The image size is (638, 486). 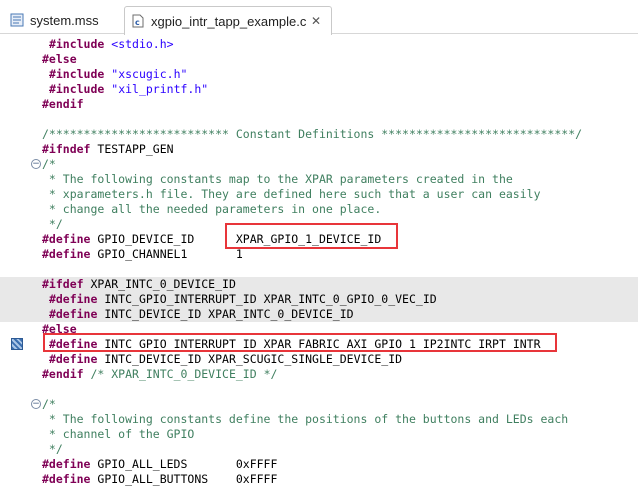 What do you see at coordinates (184, 479) in the screenshot?
I see `code-token: GPIO_ALL_BUTTONS 0xFFFF` at bounding box center [184, 479].